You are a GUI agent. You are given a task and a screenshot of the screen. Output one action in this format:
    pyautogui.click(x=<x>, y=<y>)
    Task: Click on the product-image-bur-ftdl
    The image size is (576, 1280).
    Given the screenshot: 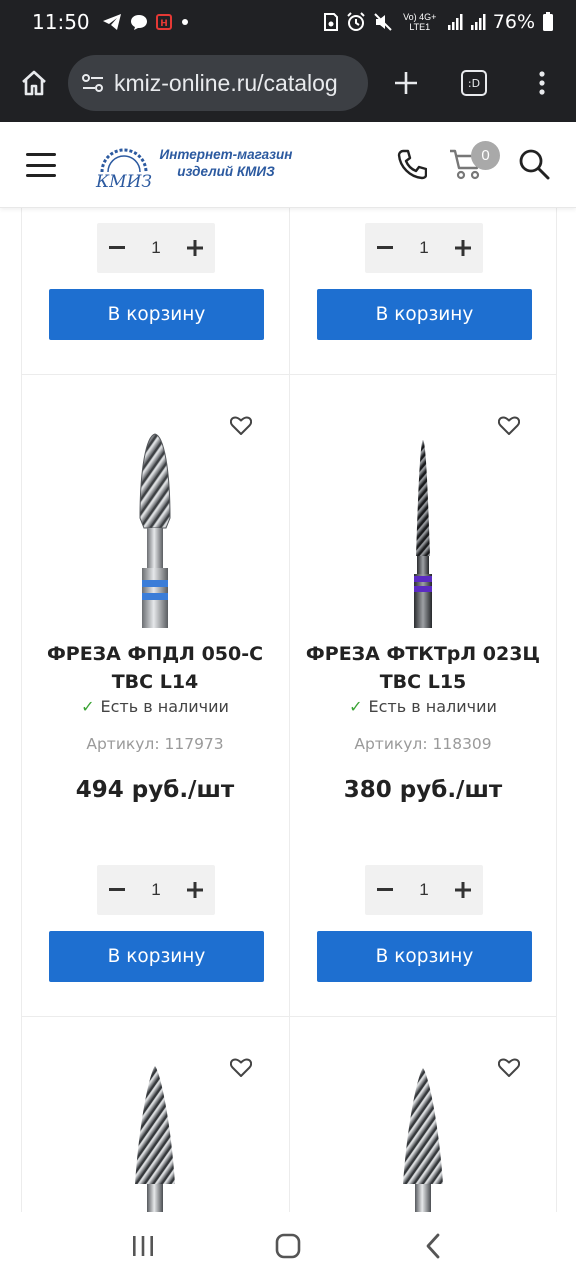 What is the action you would take?
    pyautogui.click(x=155, y=530)
    